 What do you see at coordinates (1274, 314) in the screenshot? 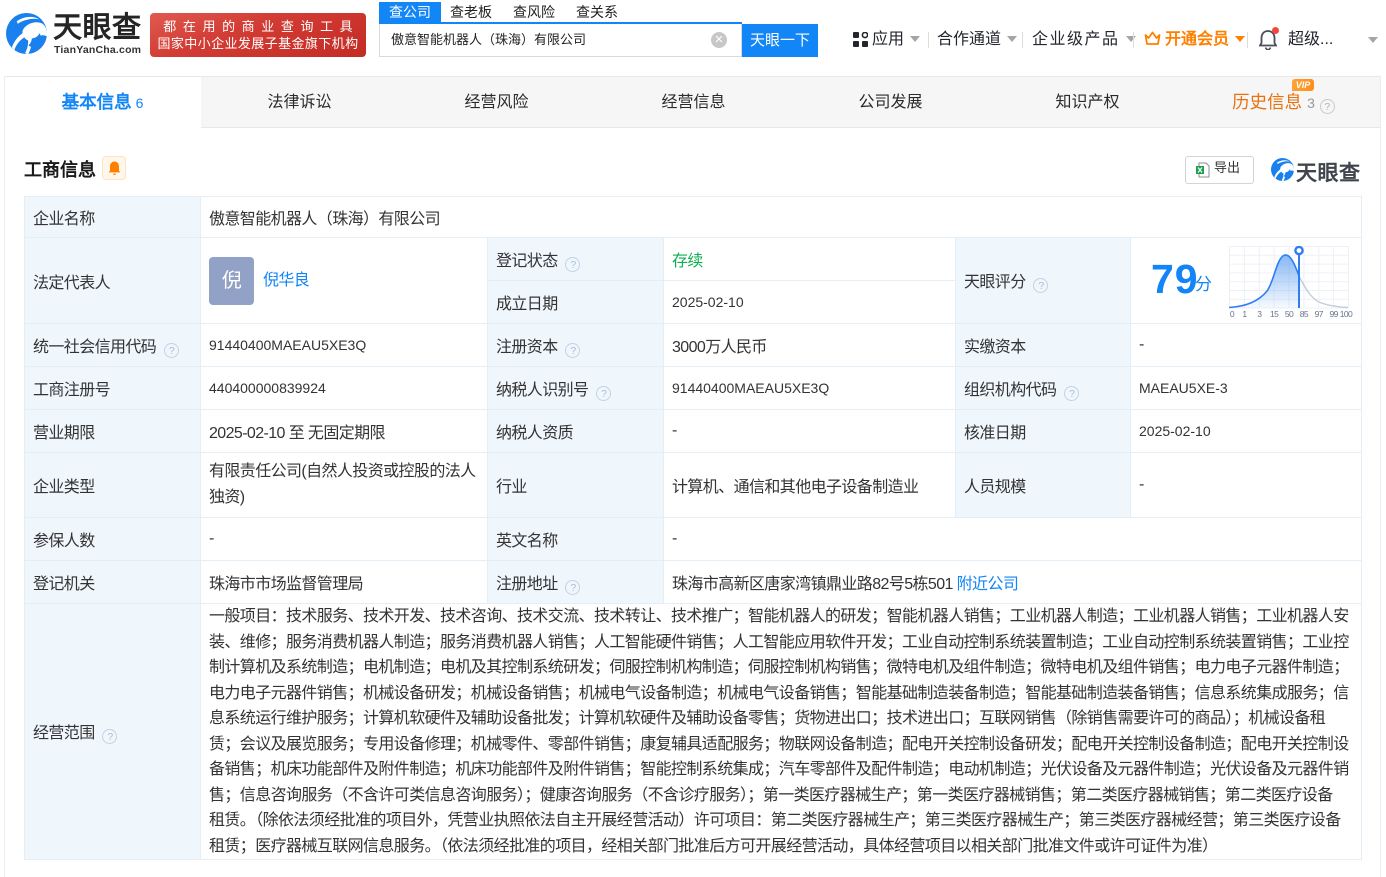
I see `svg-text: 15` at bounding box center [1274, 314].